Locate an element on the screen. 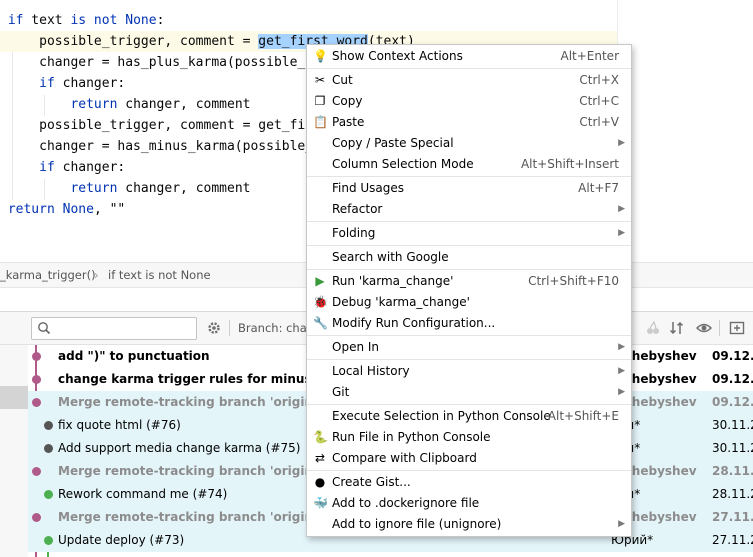 The image size is (753, 557). code-token: changer: is located at coordinates (90, 83).